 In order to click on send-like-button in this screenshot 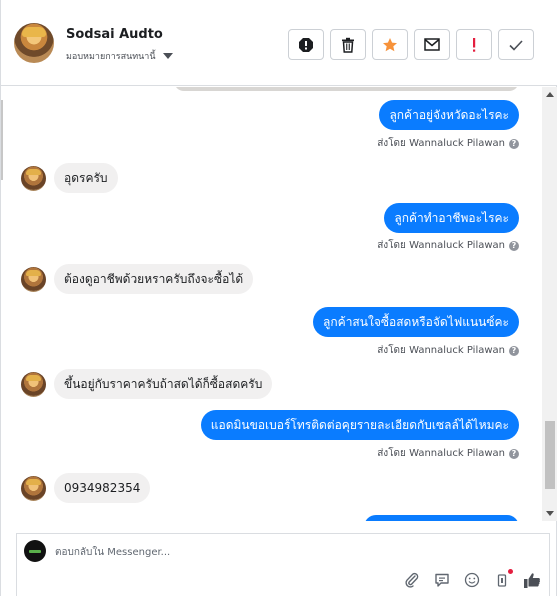, I will do `click(532, 580)`.